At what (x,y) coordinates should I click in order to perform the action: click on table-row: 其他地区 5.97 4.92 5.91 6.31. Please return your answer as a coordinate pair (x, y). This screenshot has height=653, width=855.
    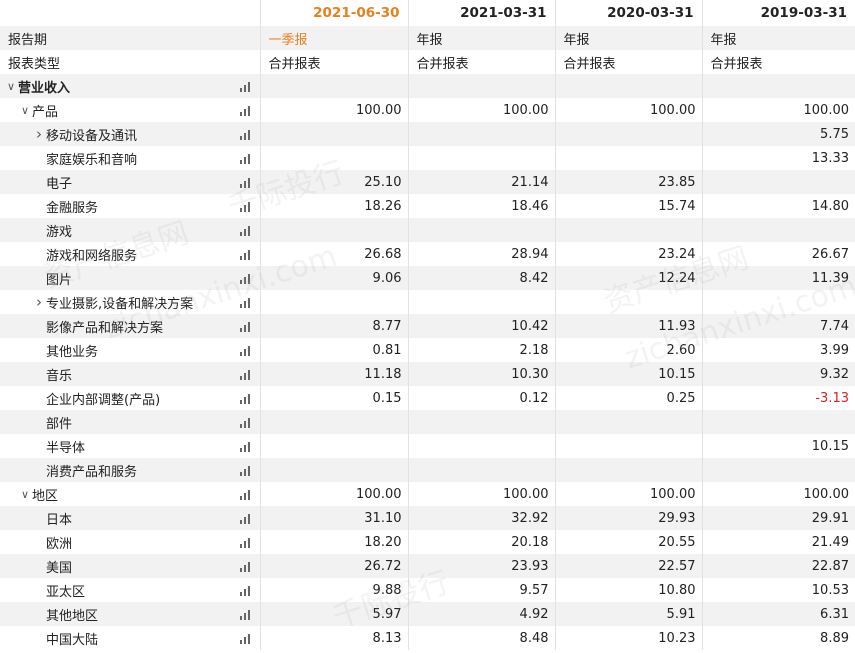
    Looking at the image, I should click on (427, 614).